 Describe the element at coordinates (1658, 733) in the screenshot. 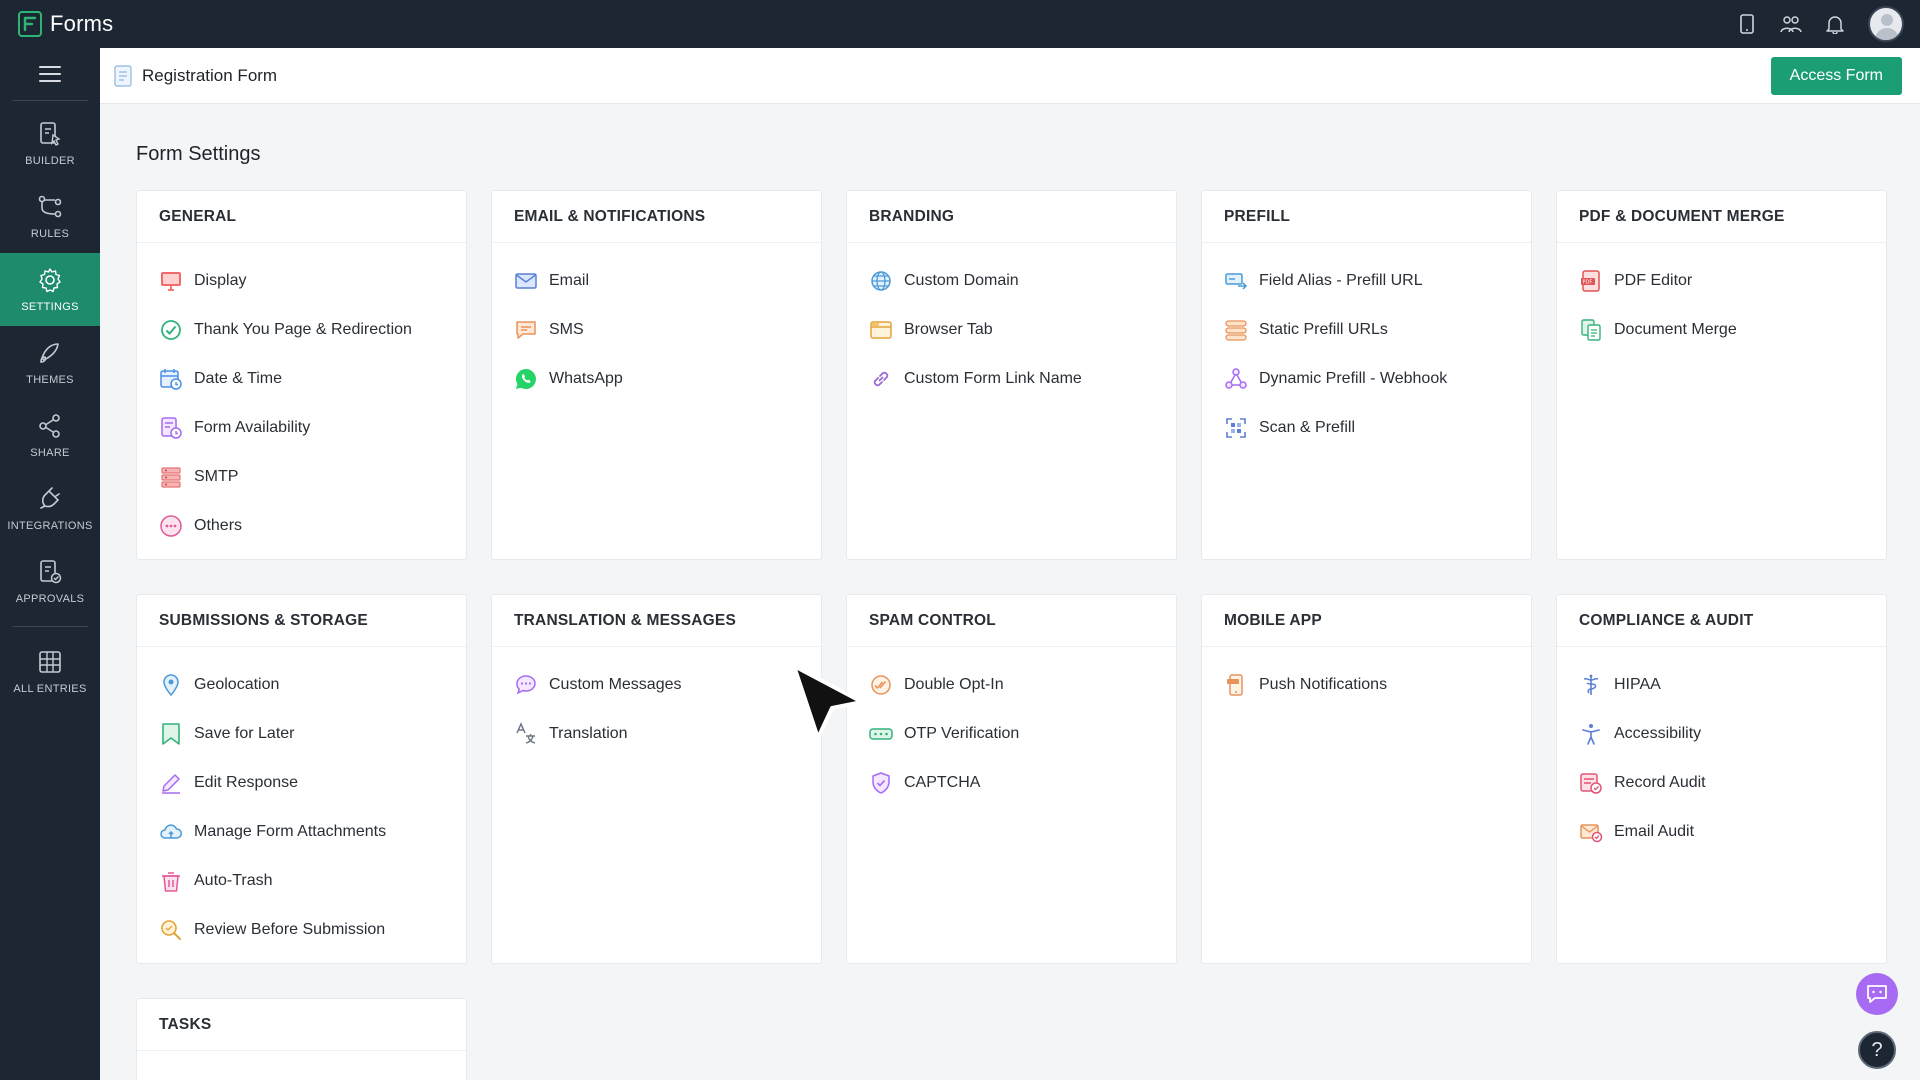

I see `item-label: Accessibility` at that location.